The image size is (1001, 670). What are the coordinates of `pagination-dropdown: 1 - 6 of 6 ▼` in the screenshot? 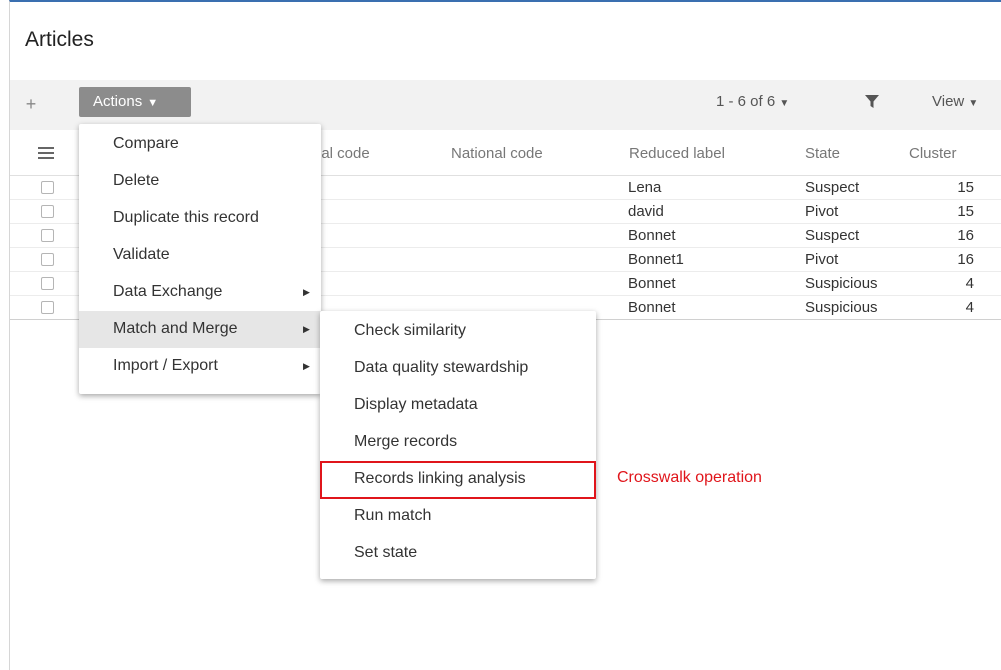 It's located at (752, 101).